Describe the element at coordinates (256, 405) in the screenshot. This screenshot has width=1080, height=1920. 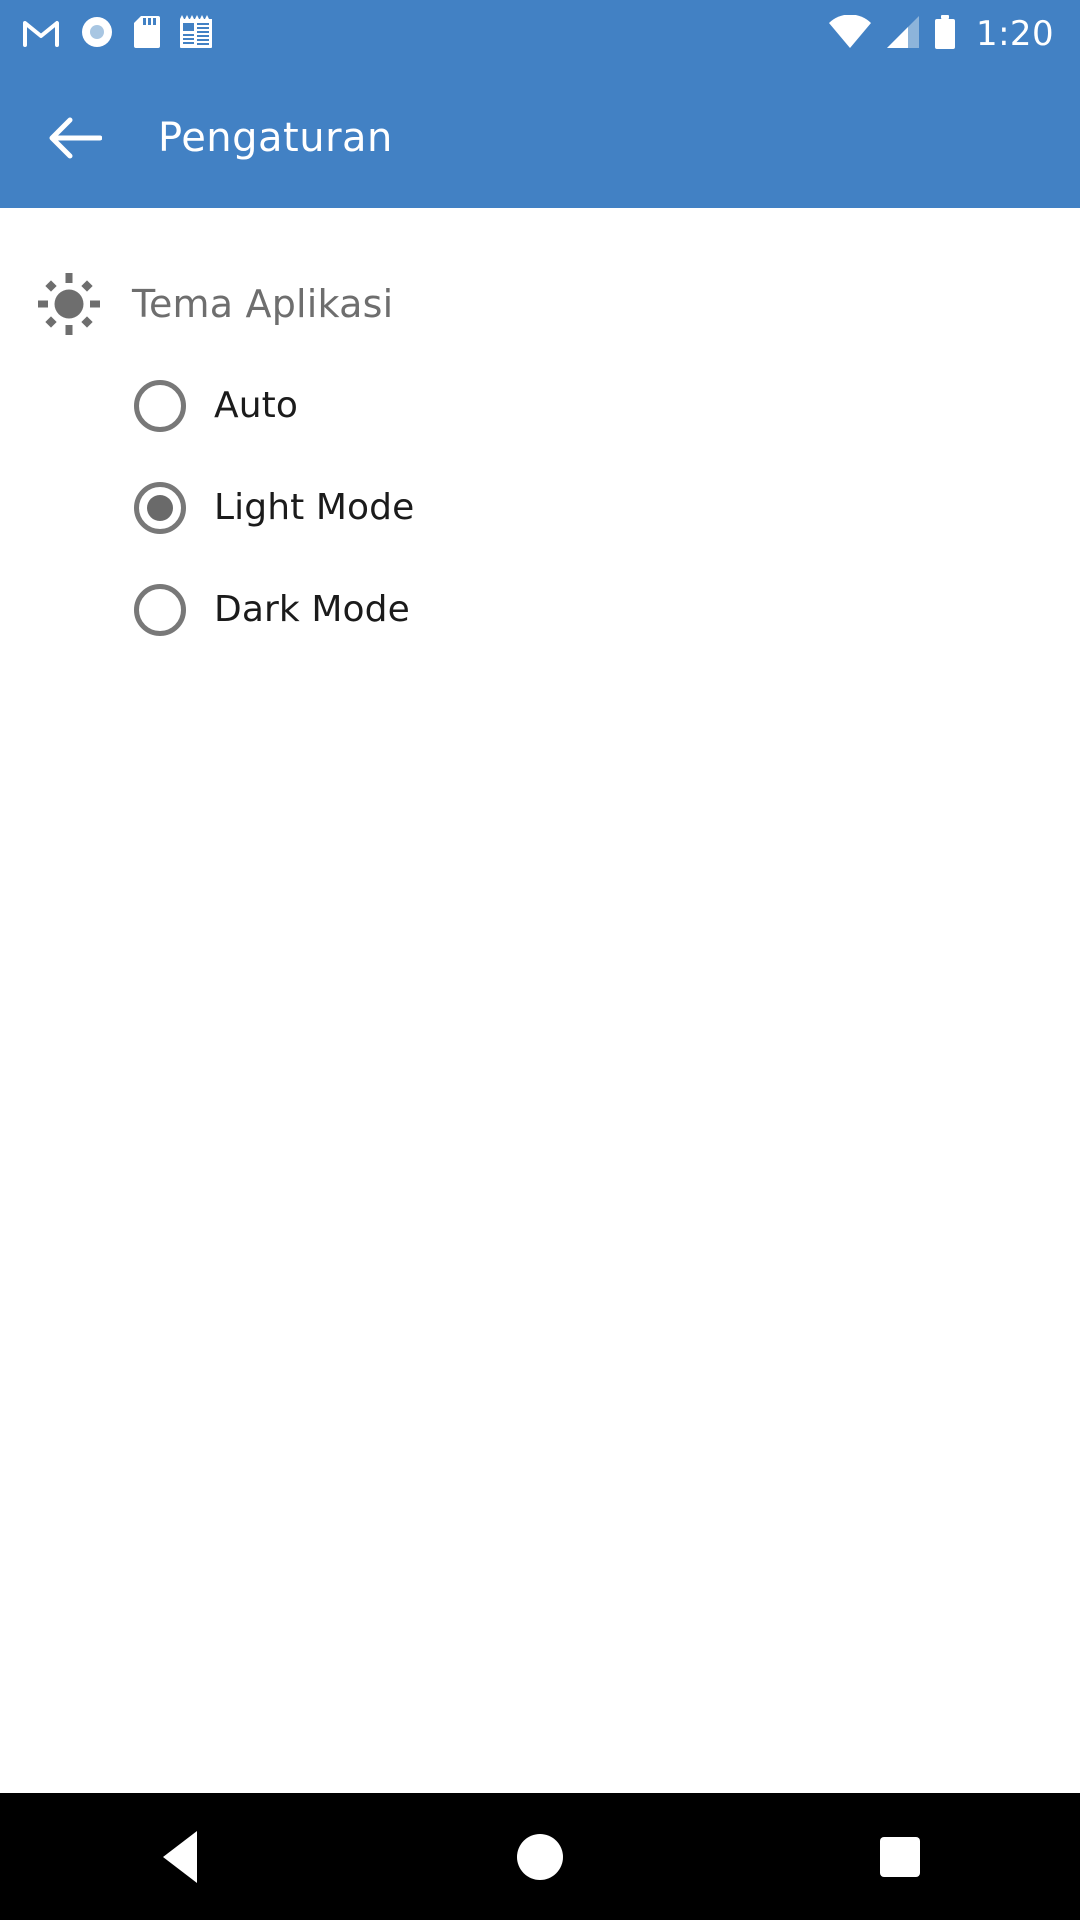
I see `radio-label-auto: Auto` at that location.